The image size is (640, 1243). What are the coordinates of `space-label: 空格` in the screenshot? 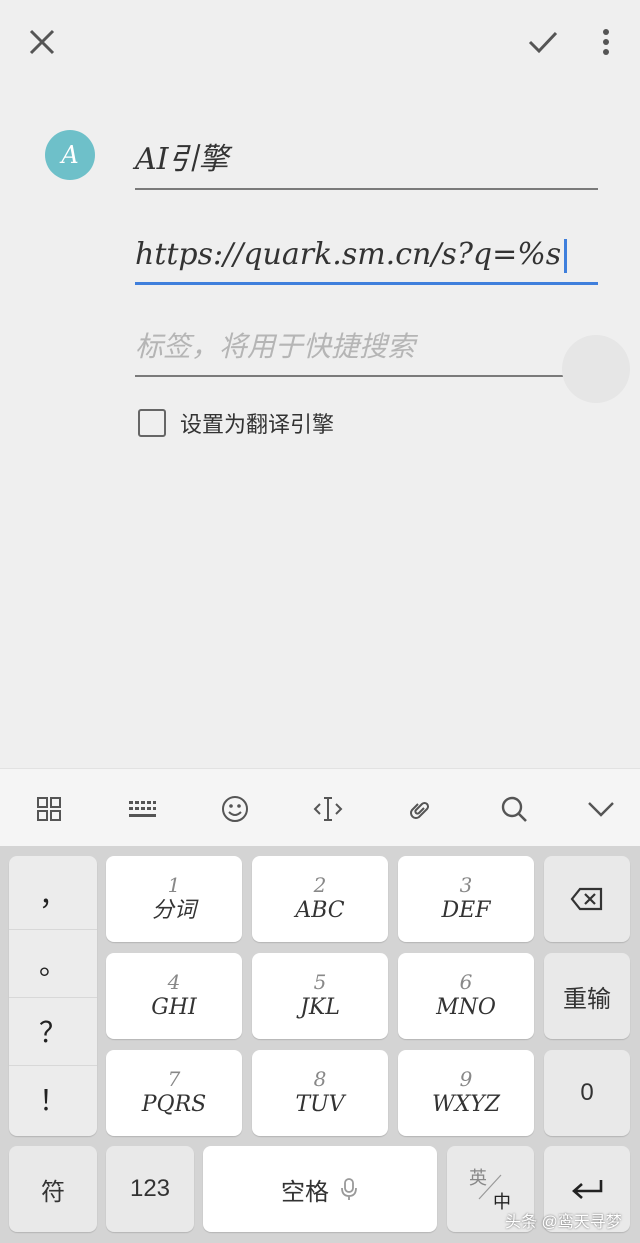 It's located at (305, 1192).